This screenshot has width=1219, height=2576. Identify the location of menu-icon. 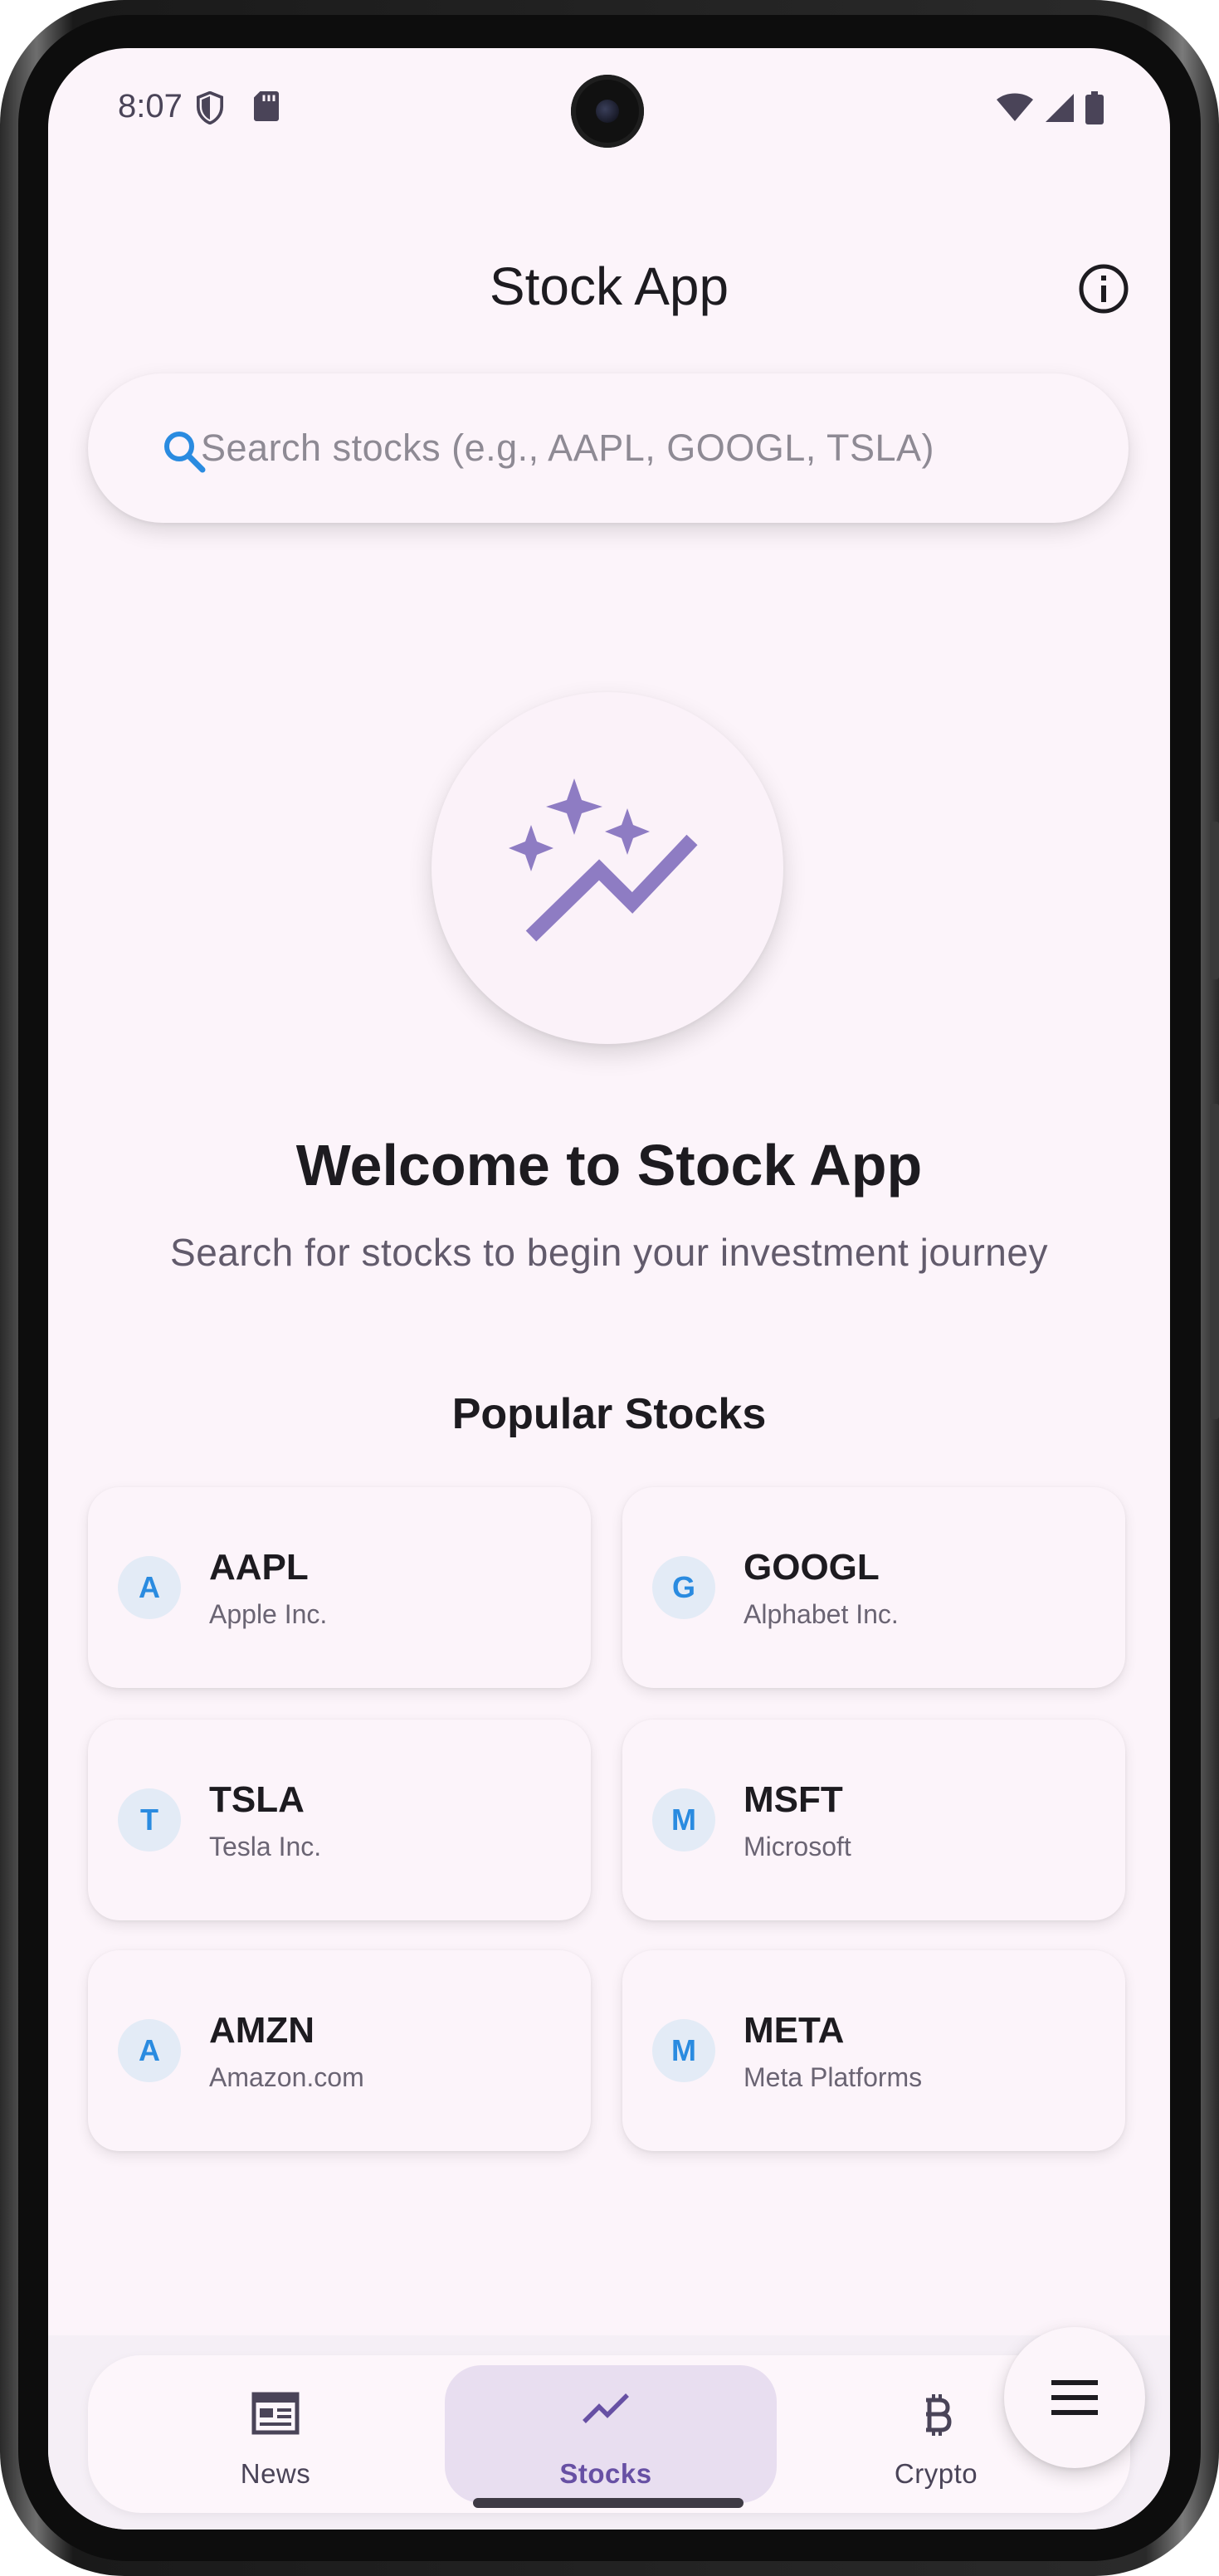
(1075, 2400).